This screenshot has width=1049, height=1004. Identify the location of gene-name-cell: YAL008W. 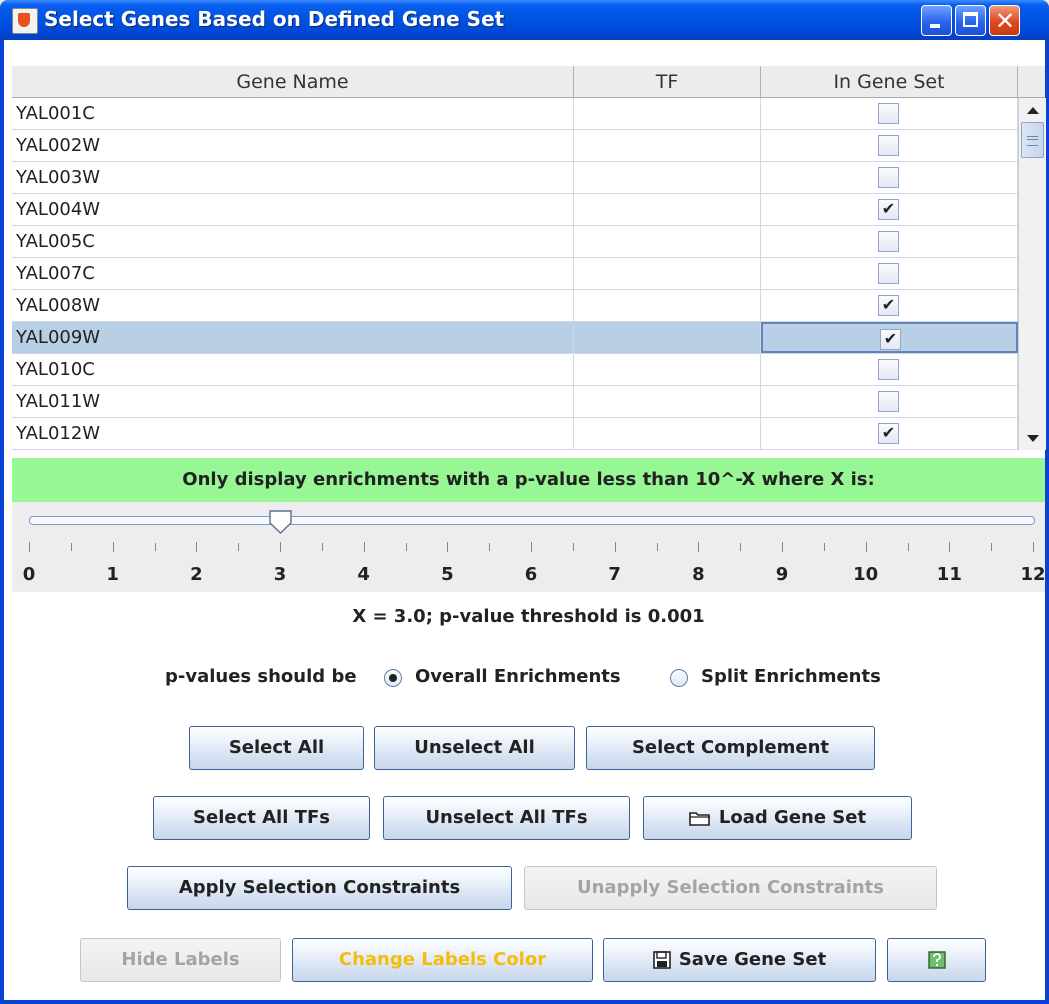
(293, 305).